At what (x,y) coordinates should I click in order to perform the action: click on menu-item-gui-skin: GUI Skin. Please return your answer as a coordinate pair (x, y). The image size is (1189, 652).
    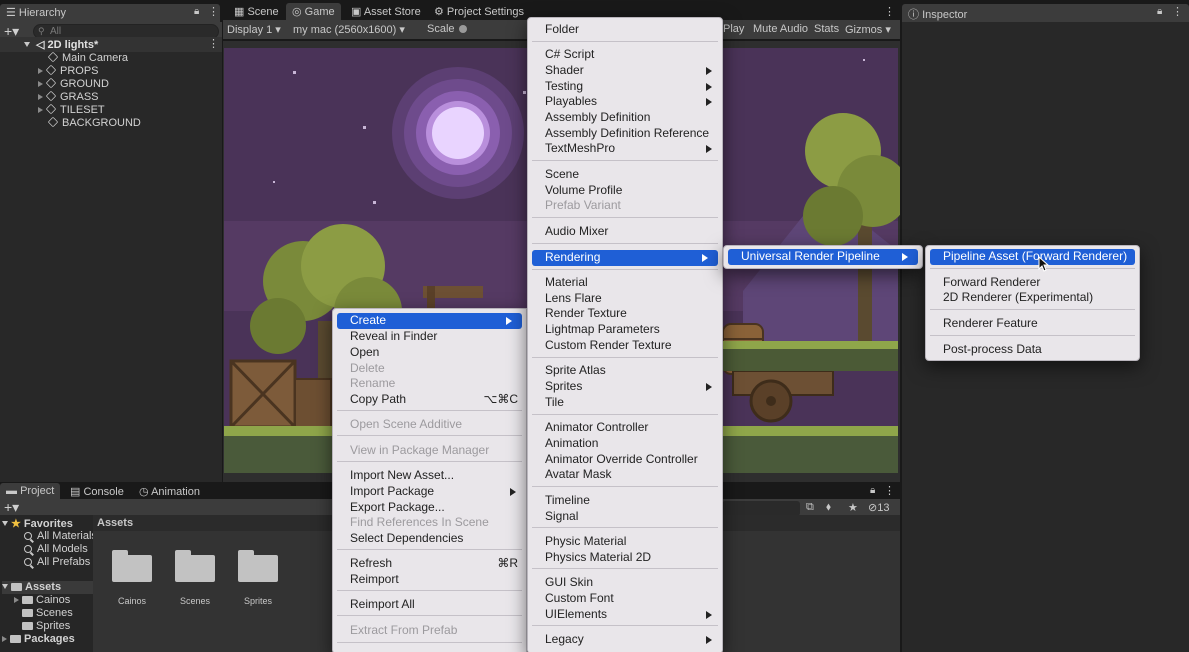
    Looking at the image, I should click on (625, 583).